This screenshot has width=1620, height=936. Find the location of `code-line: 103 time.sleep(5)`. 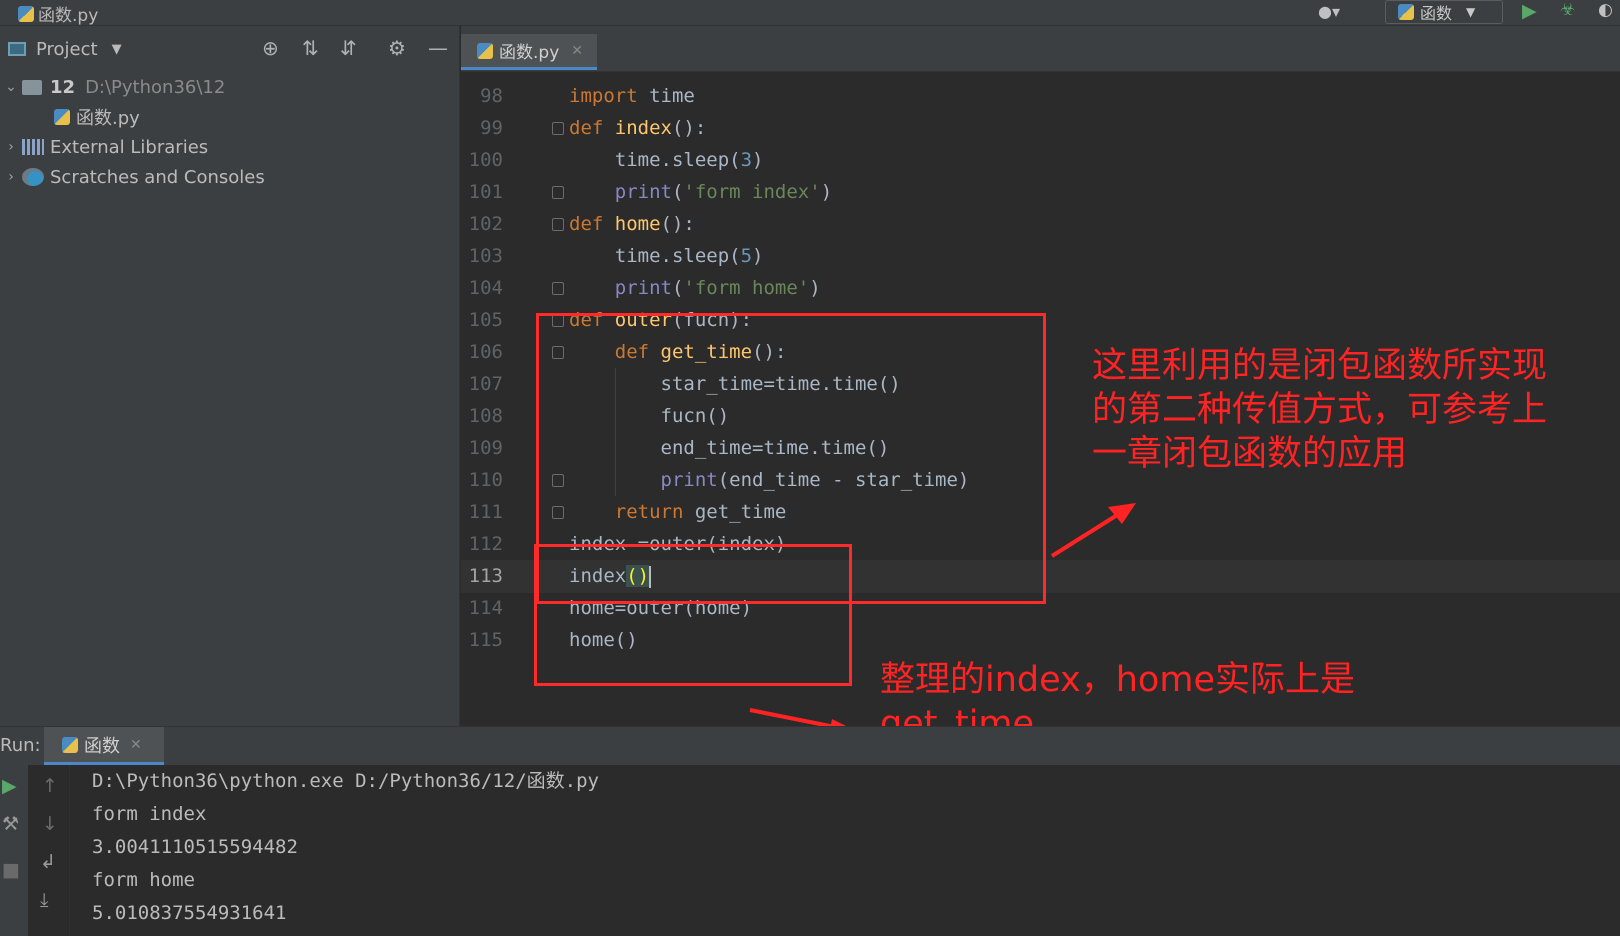

code-line: 103 time.sleep(5) is located at coordinates (1040, 256).